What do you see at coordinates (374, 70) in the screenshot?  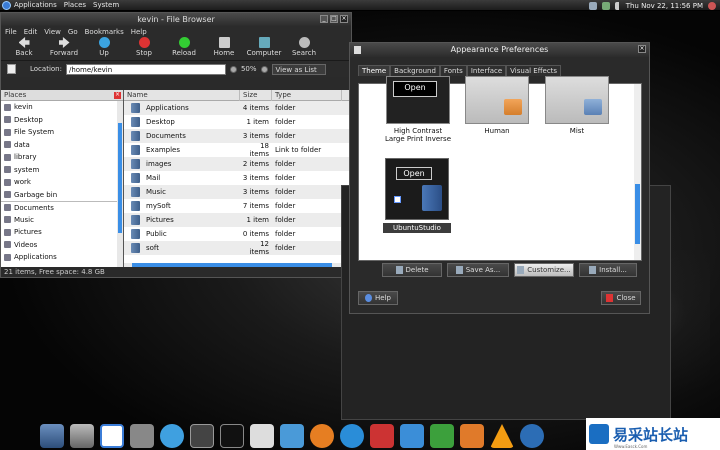 I see `tab-theme: Theme` at bounding box center [374, 70].